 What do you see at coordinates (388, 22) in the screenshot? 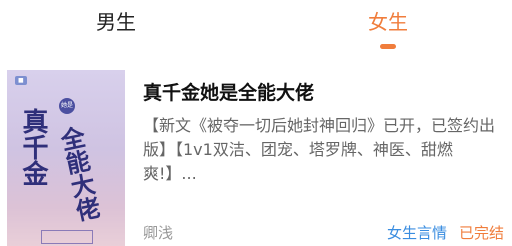
I see `tab-female: 女生` at bounding box center [388, 22].